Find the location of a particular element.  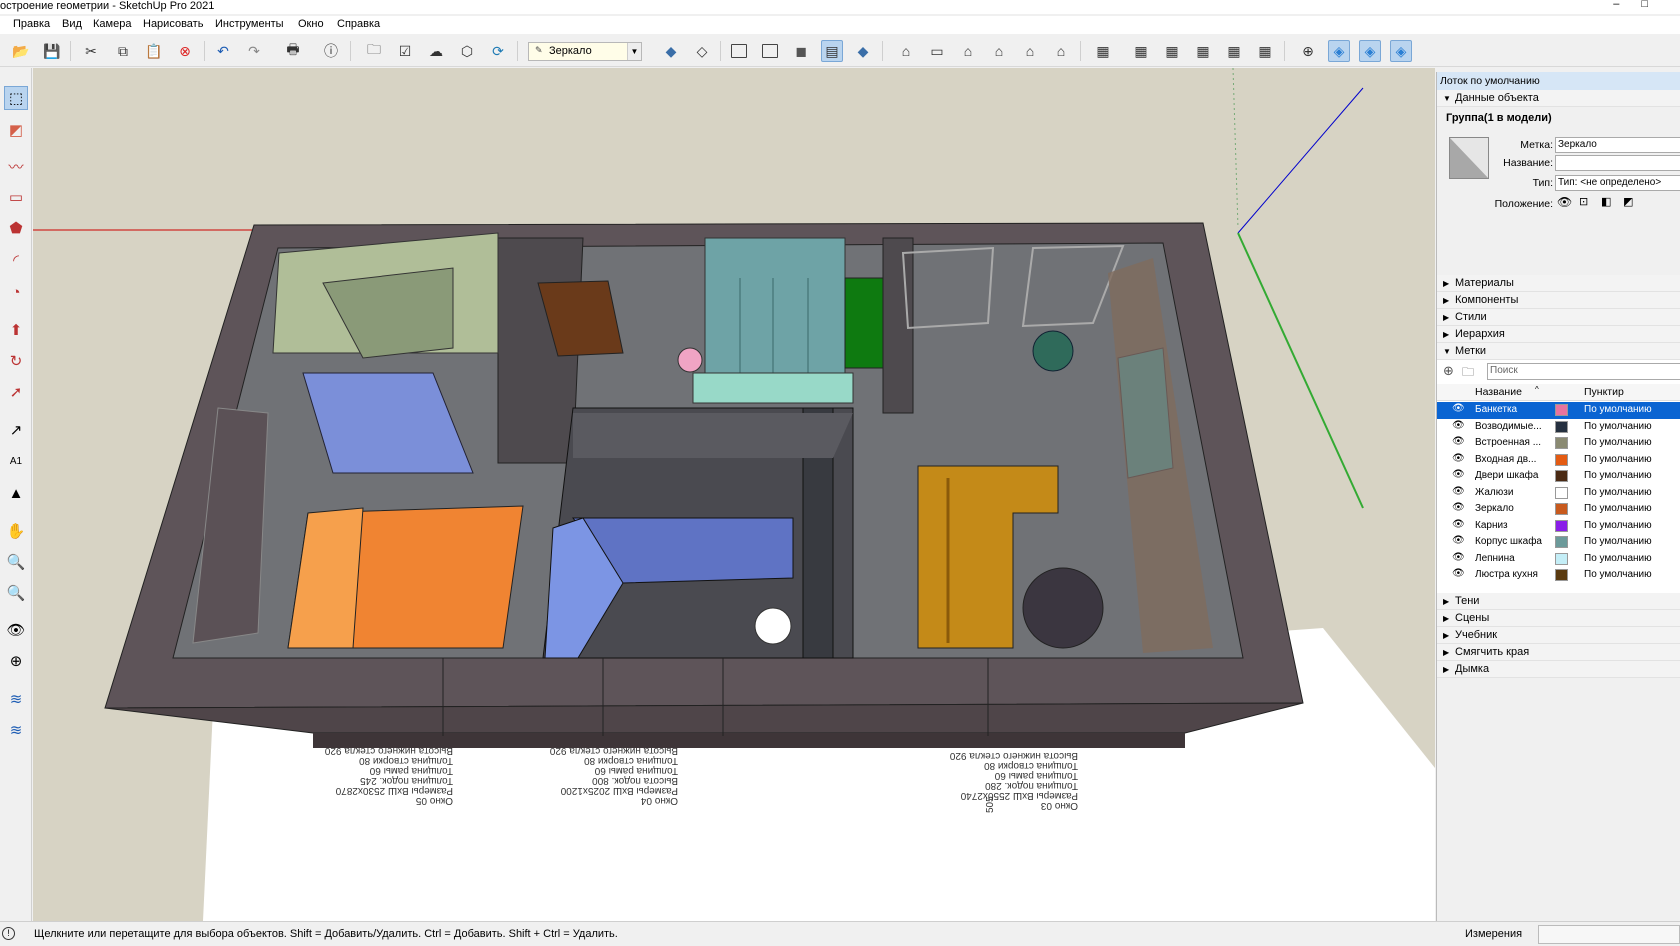

perspective-icon: ◈ is located at coordinates (1339, 51).